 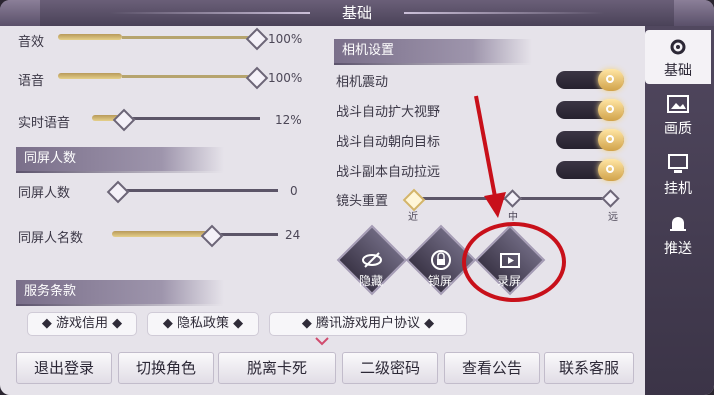 What do you see at coordinates (441, 260) in the screenshot?
I see `lock-icon` at bounding box center [441, 260].